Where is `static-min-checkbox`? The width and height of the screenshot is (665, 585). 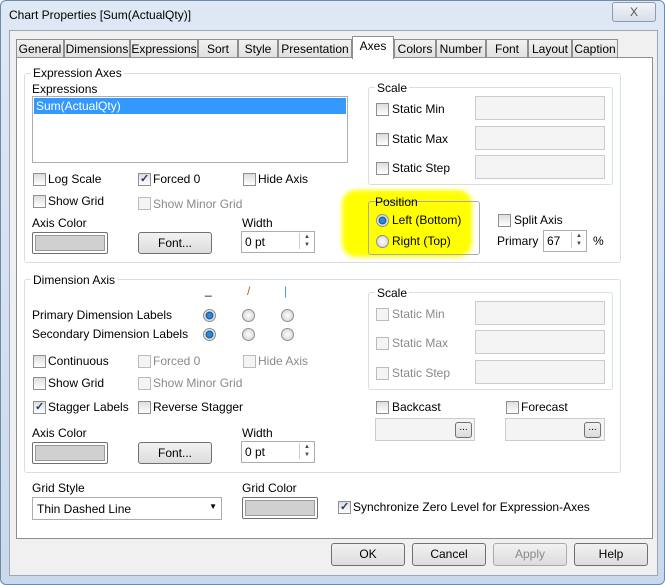 static-min-checkbox is located at coordinates (382, 109).